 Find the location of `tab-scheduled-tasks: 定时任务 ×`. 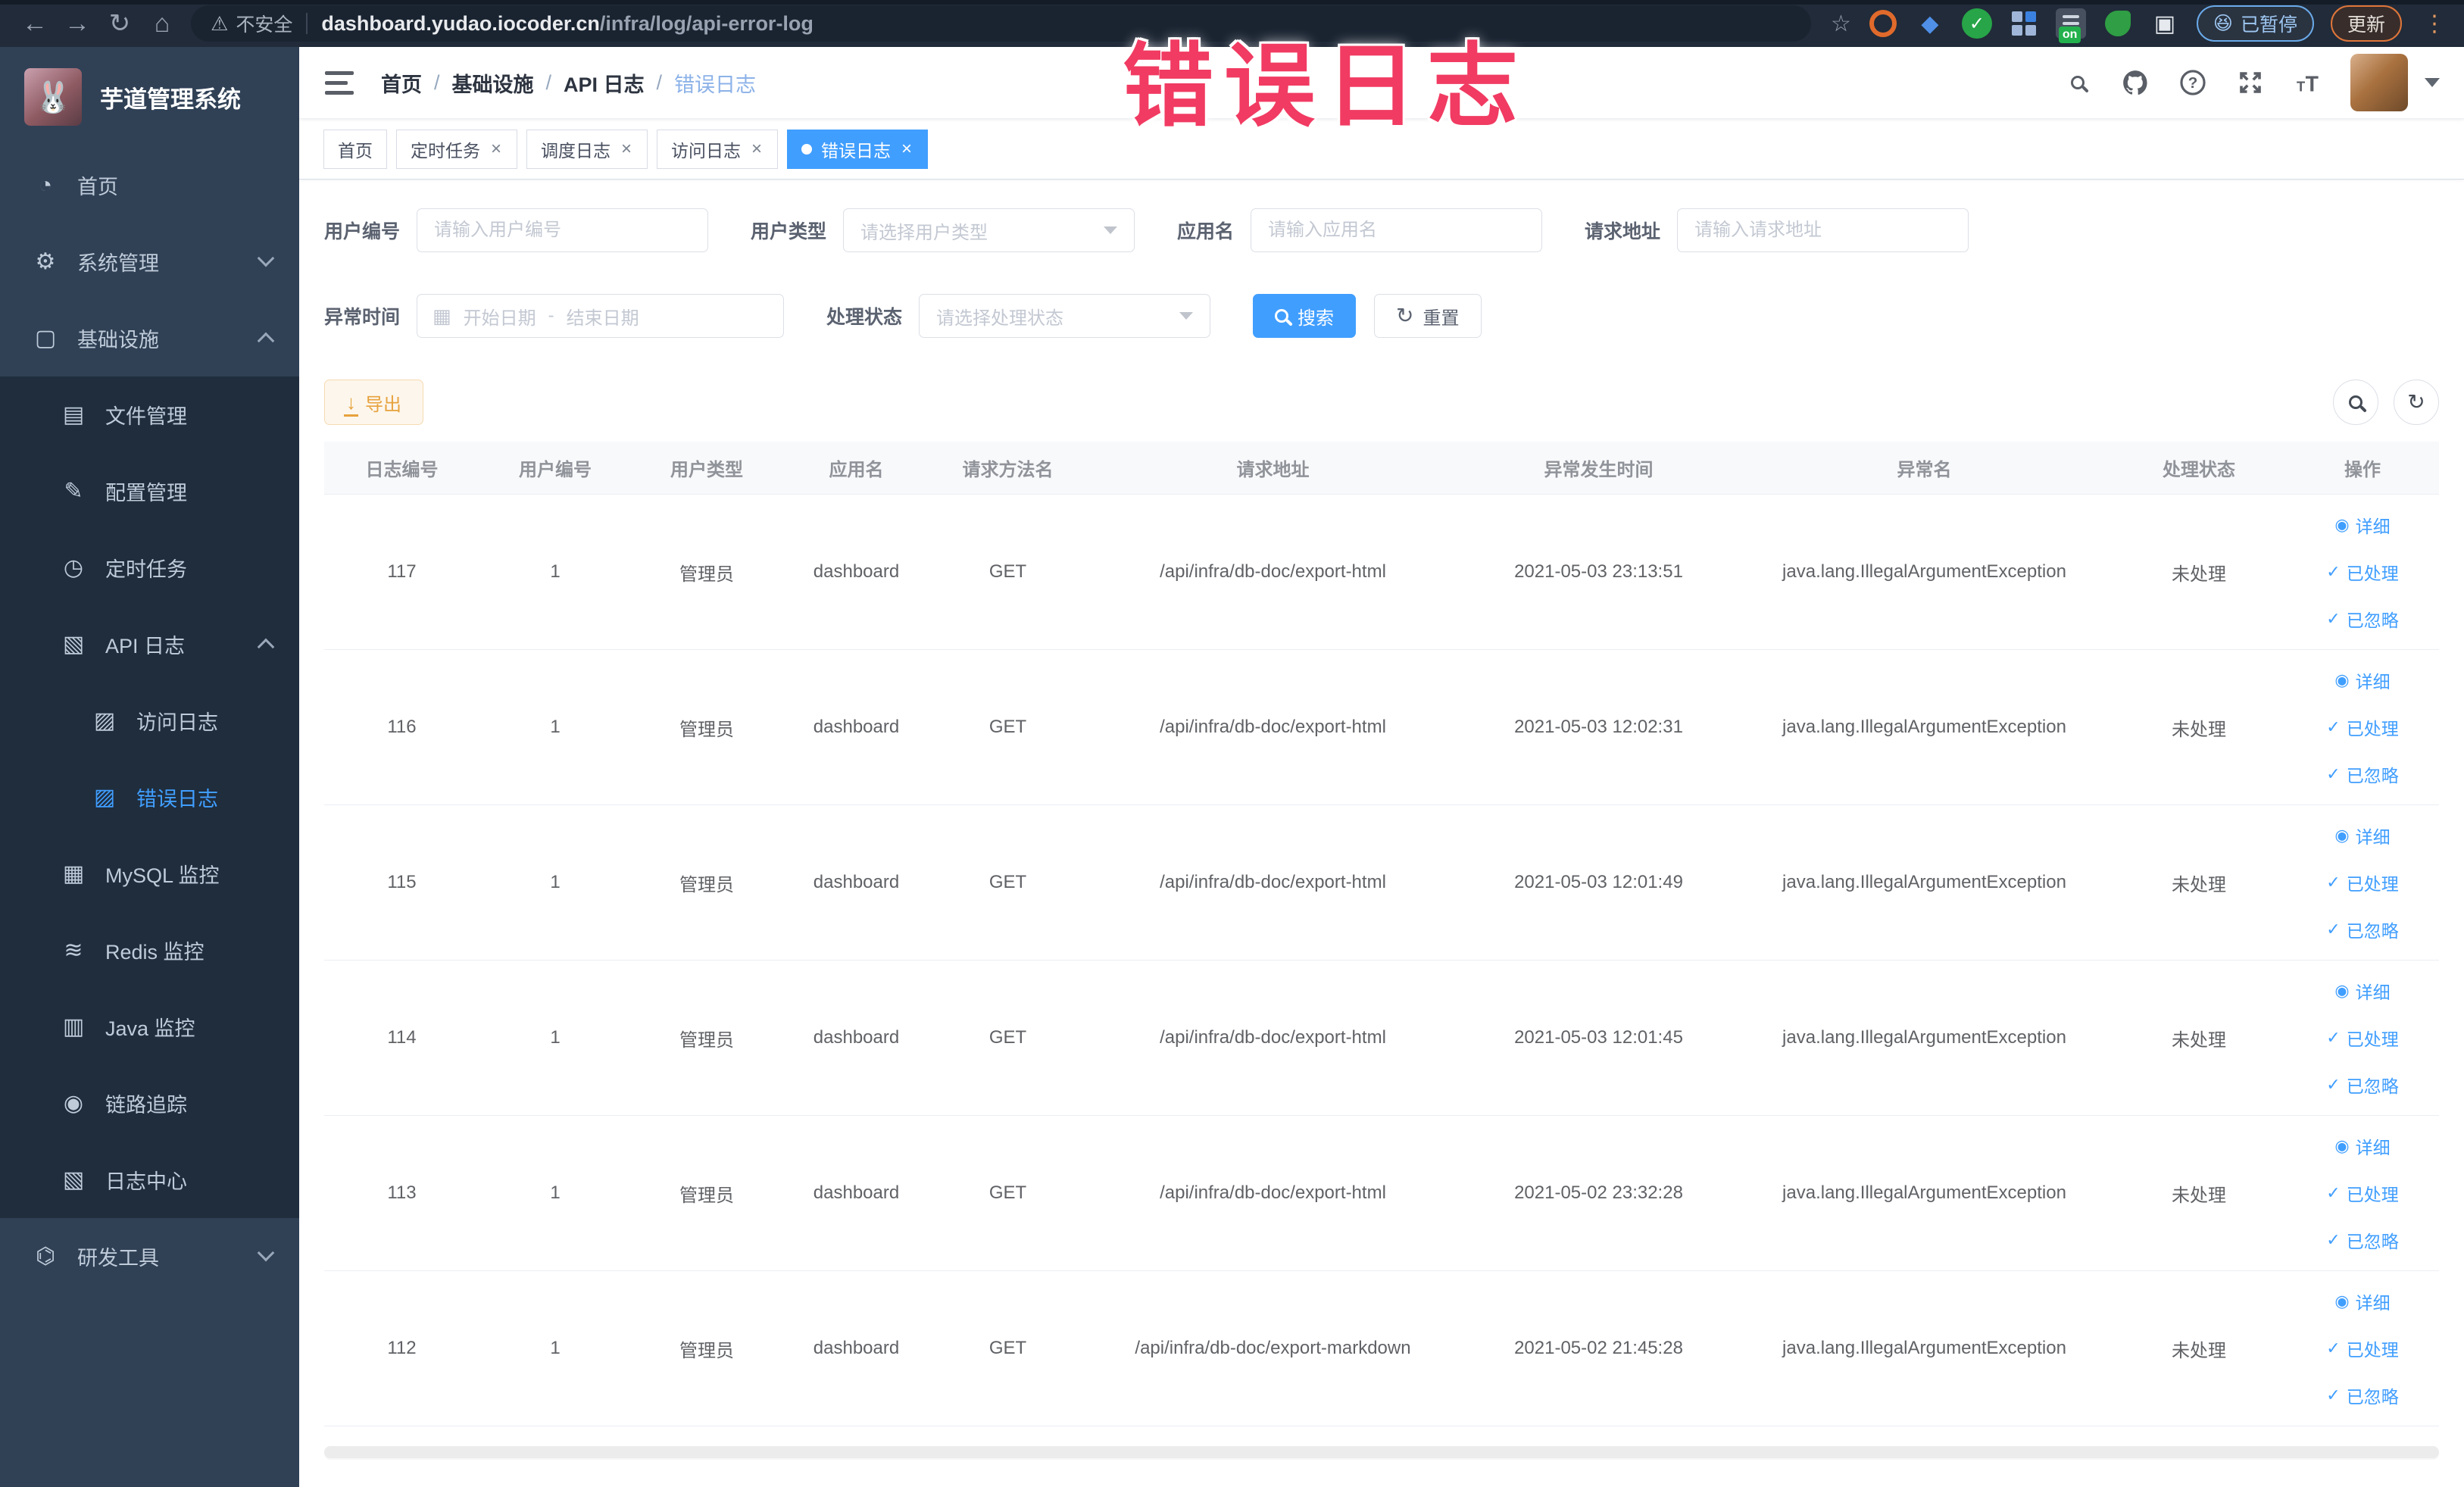

tab-scheduled-tasks: 定时任务 × is located at coordinates (457, 149).